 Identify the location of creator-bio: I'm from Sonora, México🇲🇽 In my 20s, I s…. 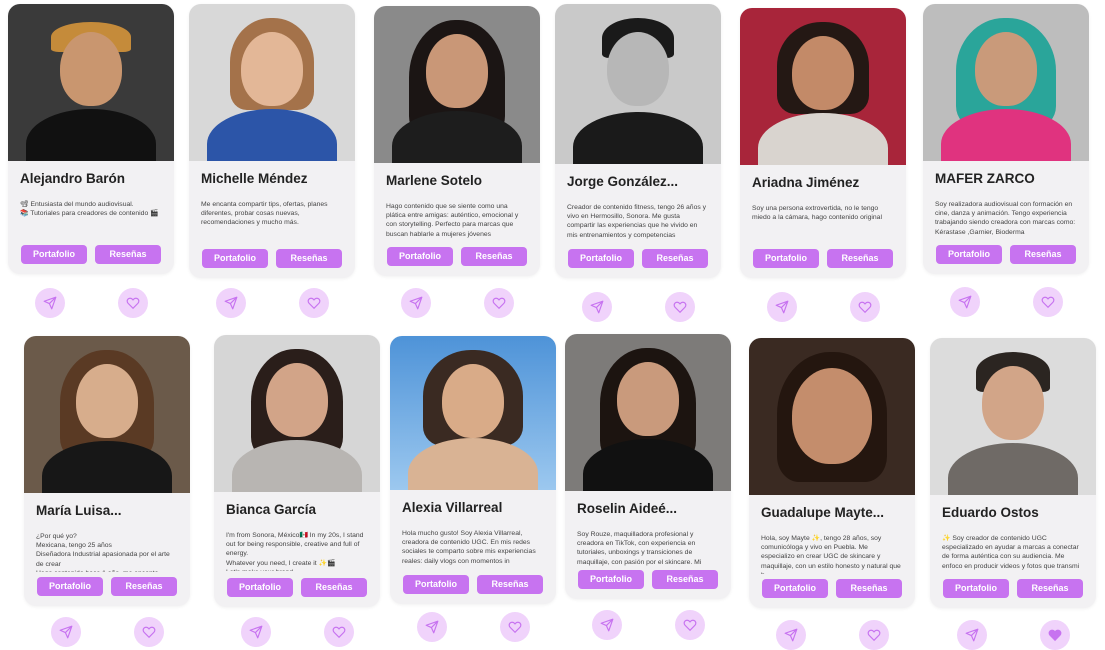
(295, 551).